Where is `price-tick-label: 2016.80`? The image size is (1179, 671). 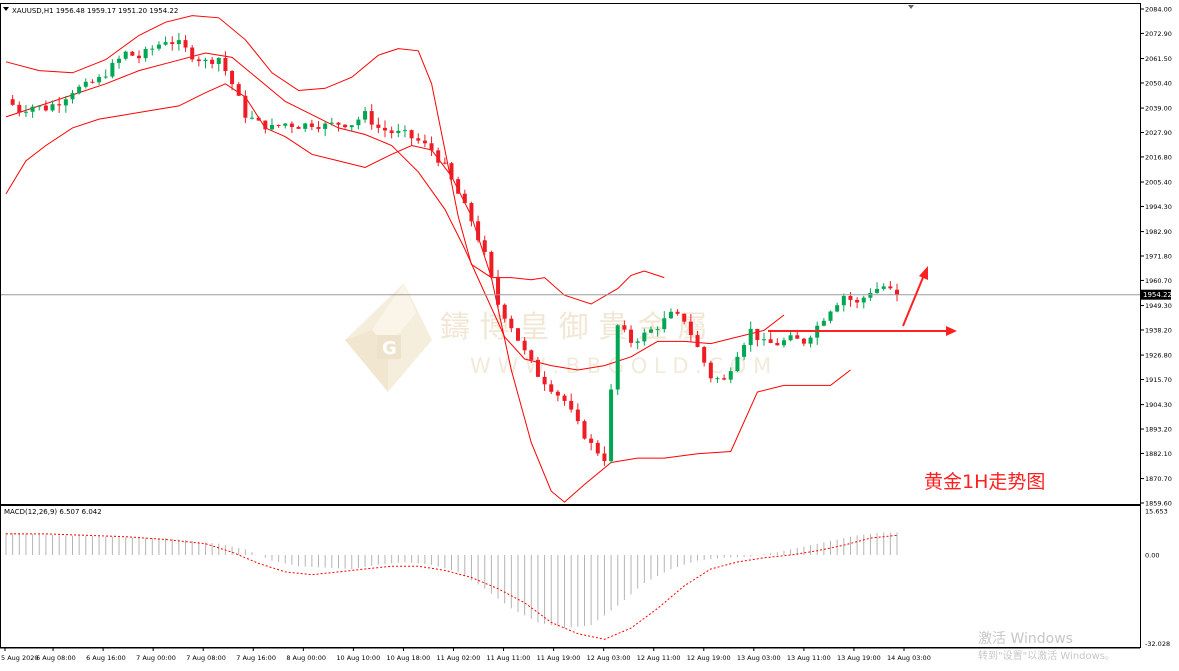
price-tick-label: 2016.80 is located at coordinates (1158, 157).